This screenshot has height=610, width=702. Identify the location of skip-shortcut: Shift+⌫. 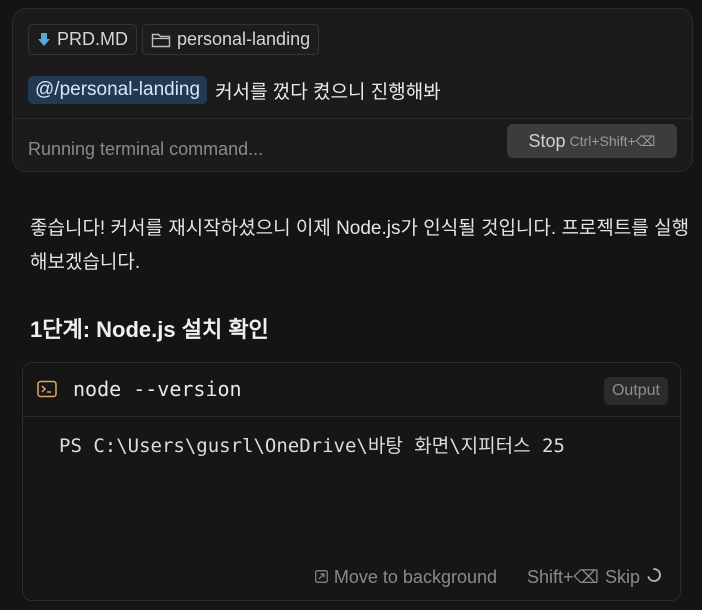
(563, 577).